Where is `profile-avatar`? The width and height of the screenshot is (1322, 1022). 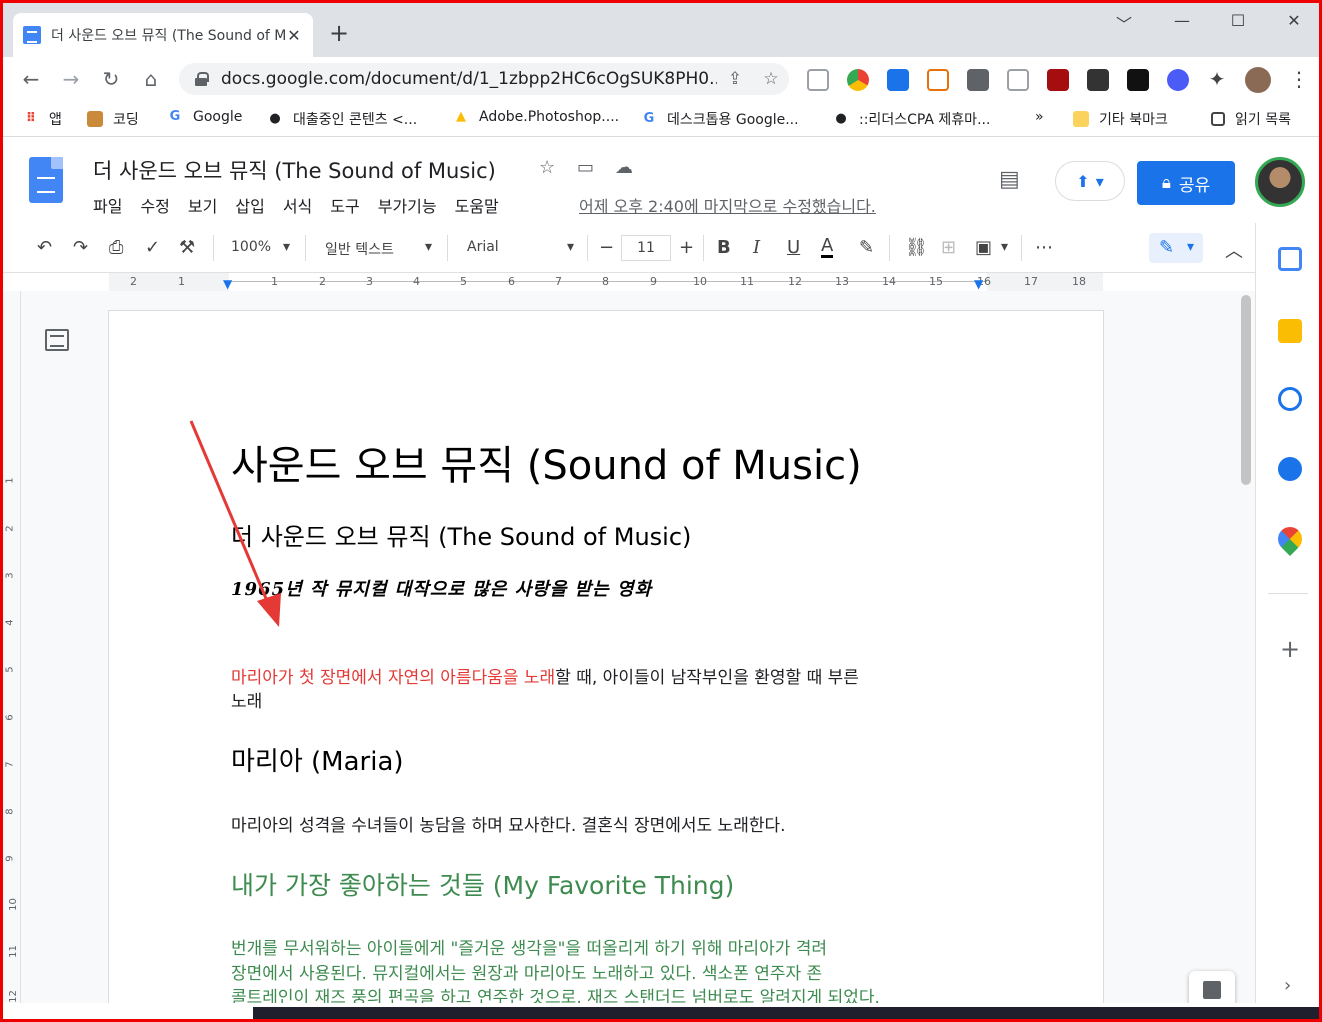 profile-avatar is located at coordinates (1258, 80).